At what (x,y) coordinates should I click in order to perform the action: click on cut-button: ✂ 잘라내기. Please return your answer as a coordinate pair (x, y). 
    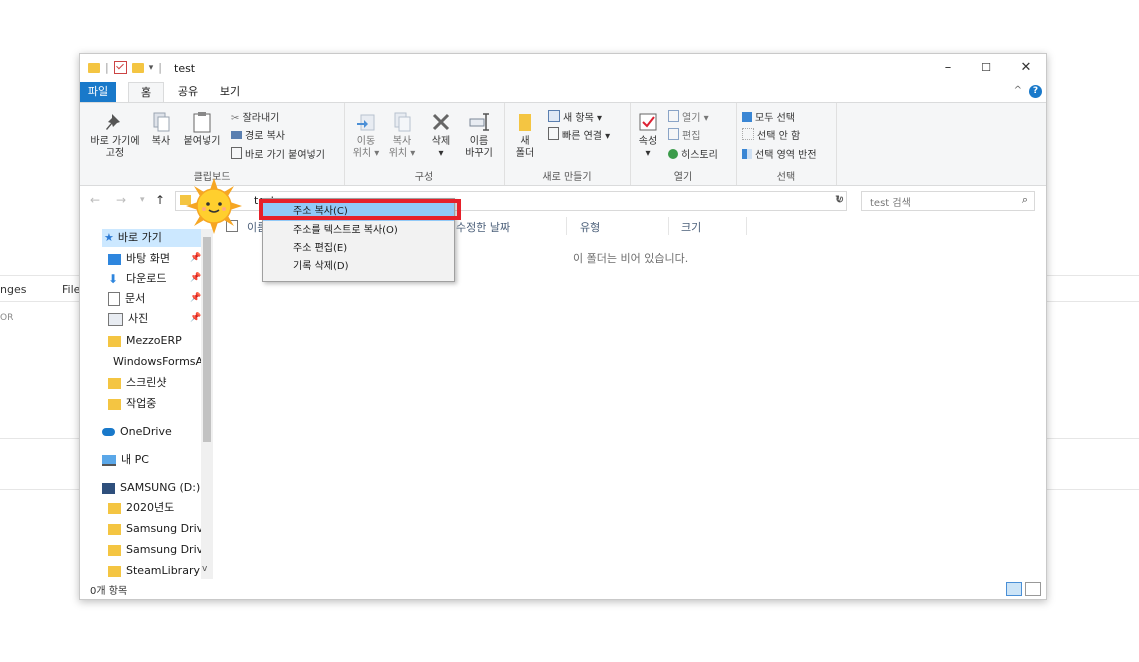
    Looking at the image, I should click on (255, 116).